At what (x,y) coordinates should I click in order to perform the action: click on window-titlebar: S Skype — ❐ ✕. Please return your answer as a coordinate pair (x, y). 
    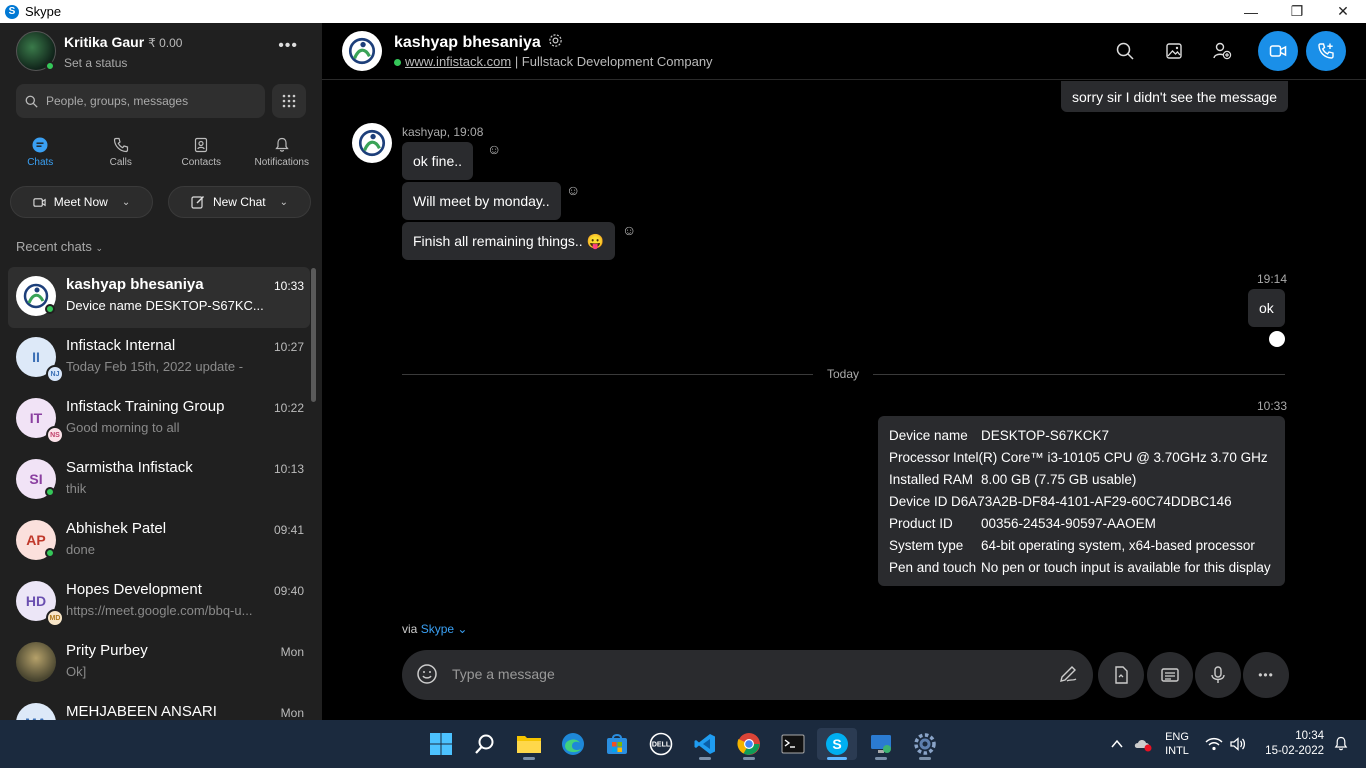
    Looking at the image, I should click on (683, 11).